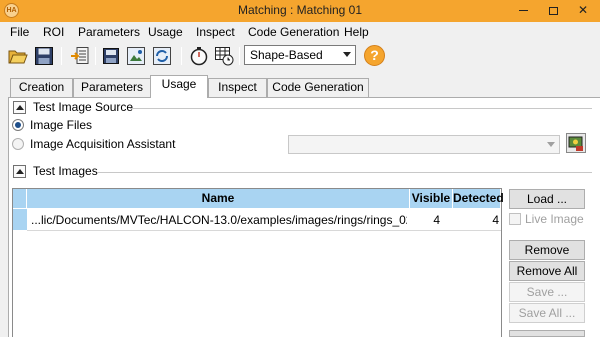  What do you see at coordinates (286, 55) in the screenshot?
I see `matching-method-value: Shape-Based` at bounding box center [286, 55].